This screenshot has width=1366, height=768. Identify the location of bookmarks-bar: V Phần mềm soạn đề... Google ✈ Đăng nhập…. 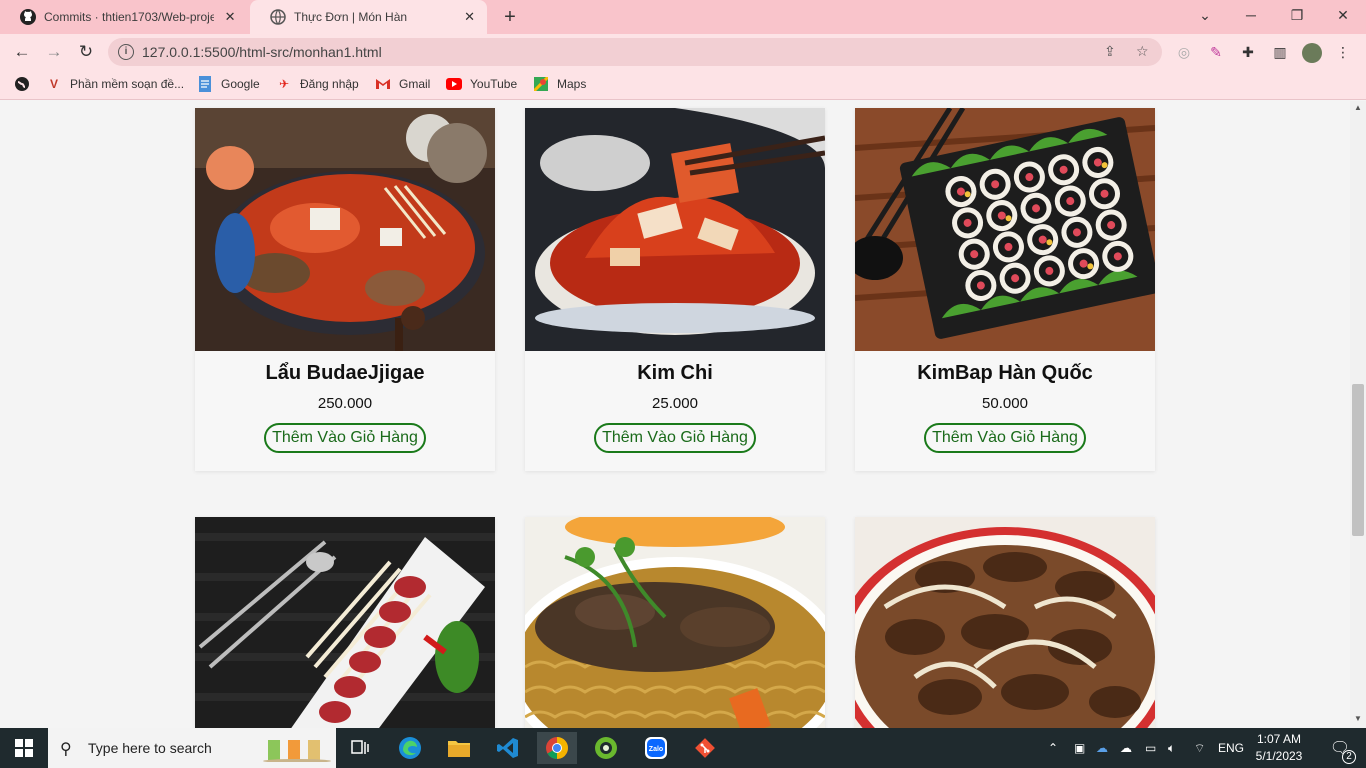
(683, 85).